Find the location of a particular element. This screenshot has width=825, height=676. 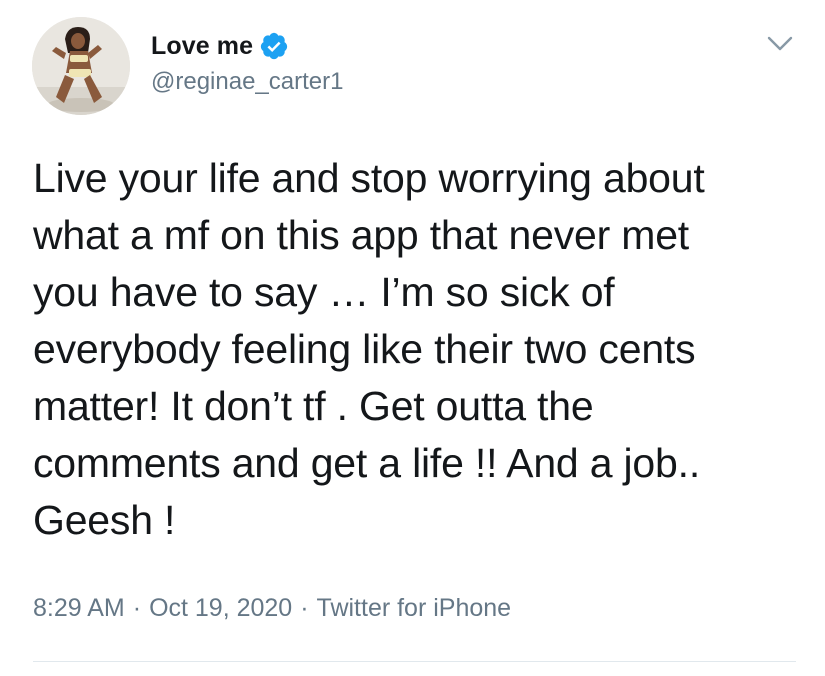

avatar is located at coordinates (81, 66).